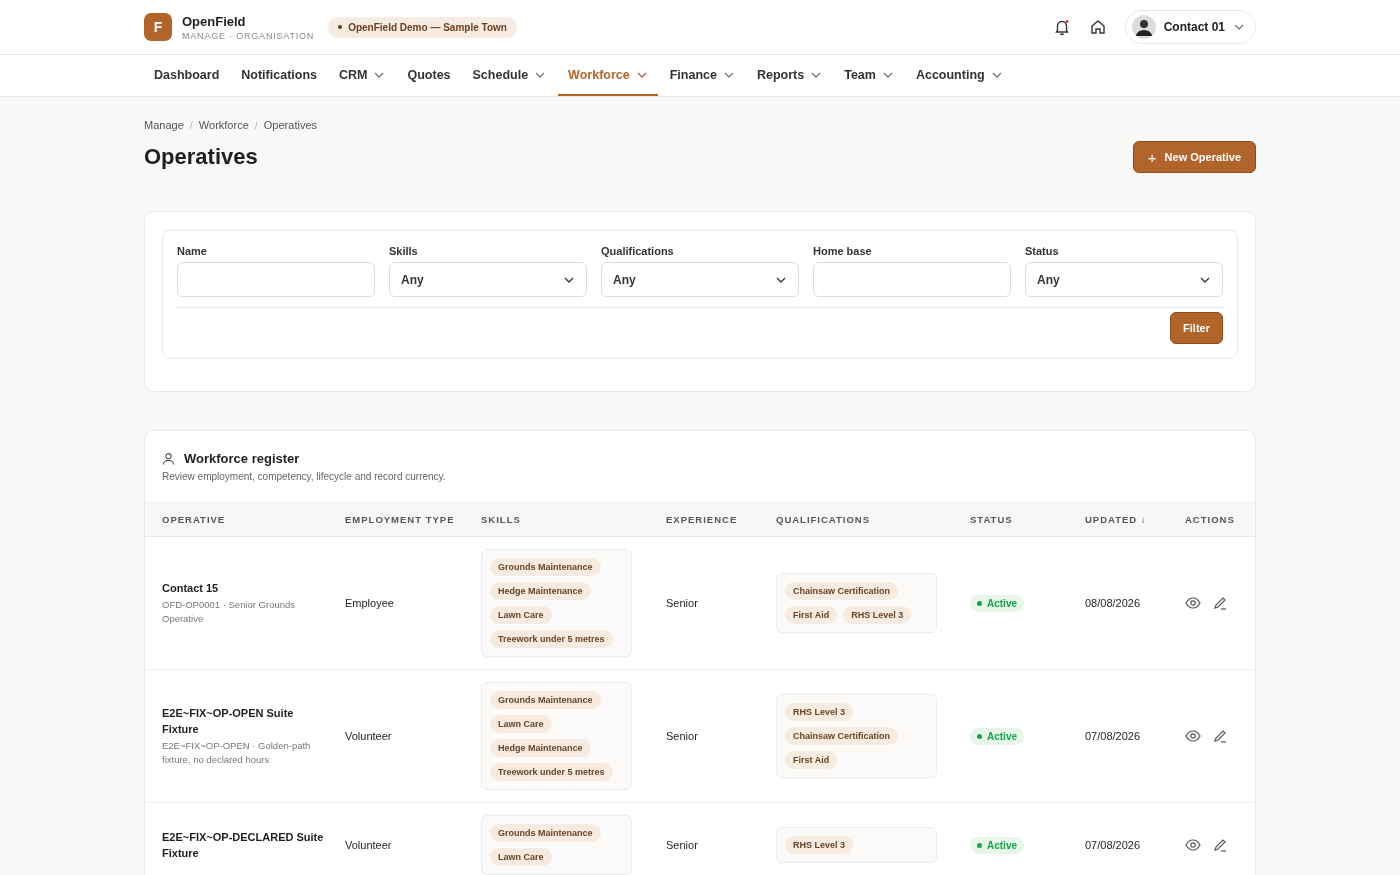 The image size is (1400, 875). Describe the element at coordinates (158, 27) in the screenshot. I see `logo-mark: F` at that location.